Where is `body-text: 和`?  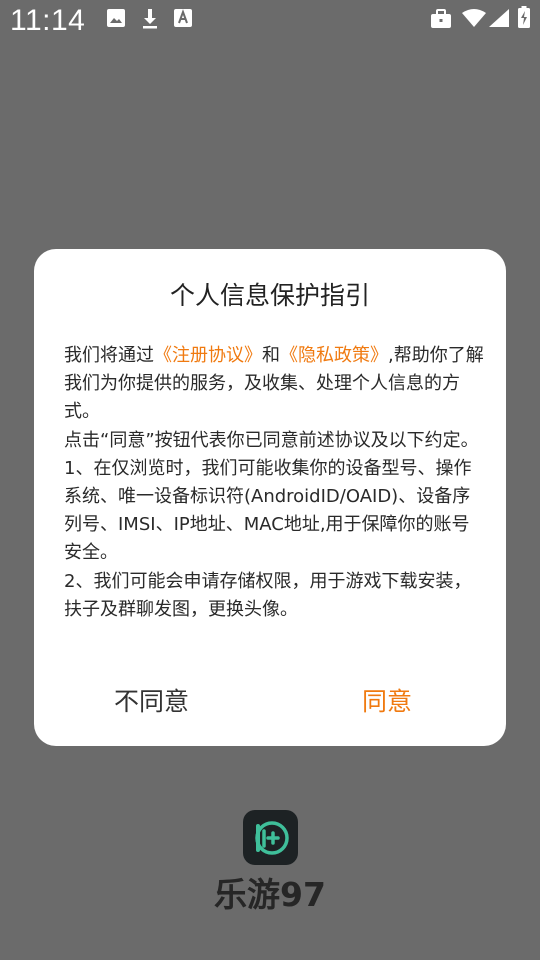
body-text: 和 is located at coordinates (271, 355).